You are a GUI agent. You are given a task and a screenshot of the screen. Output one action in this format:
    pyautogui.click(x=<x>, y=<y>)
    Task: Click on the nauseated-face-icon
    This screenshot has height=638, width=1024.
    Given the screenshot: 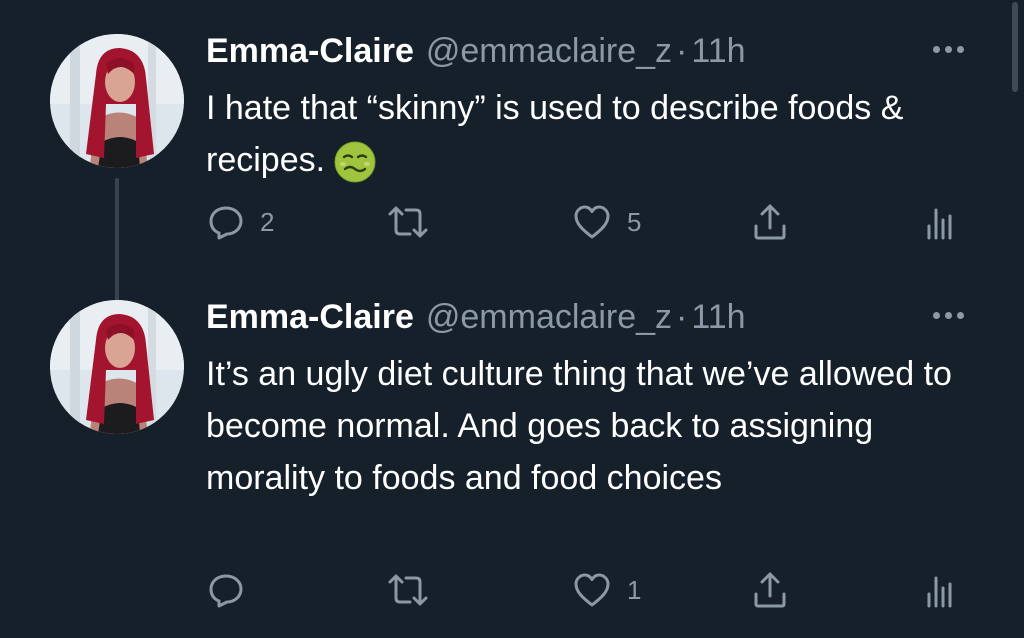 What is the action you would take?
    pyautogui.click(x=355, y=162)
    